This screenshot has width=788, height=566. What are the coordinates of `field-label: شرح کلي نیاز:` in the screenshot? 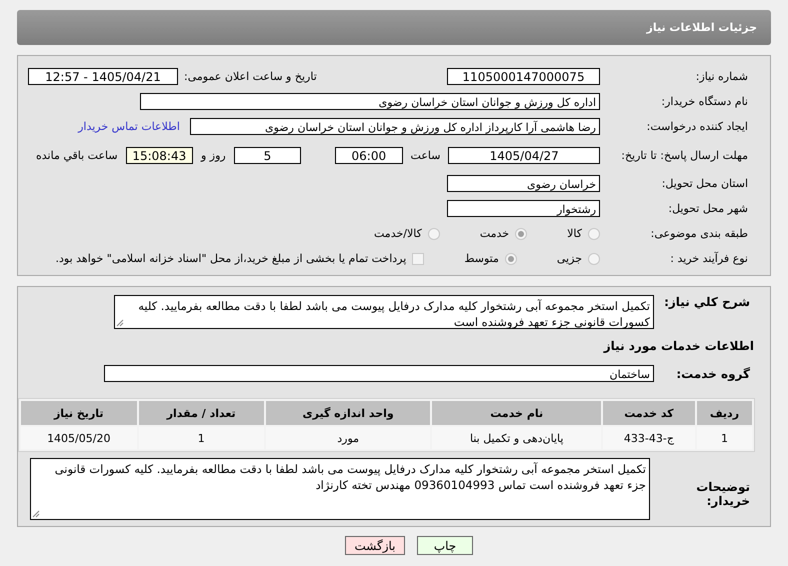 It's located at (707, 302).